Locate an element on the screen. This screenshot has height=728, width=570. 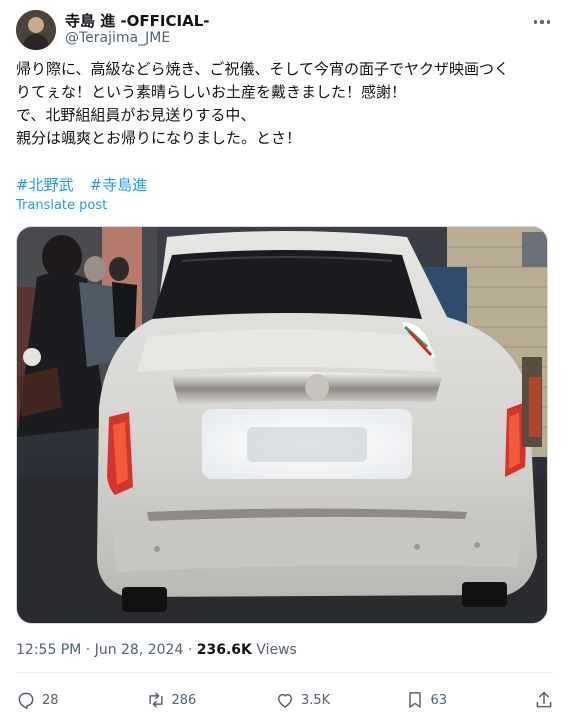
more-dots-icon is located at coordinates (542, 22).